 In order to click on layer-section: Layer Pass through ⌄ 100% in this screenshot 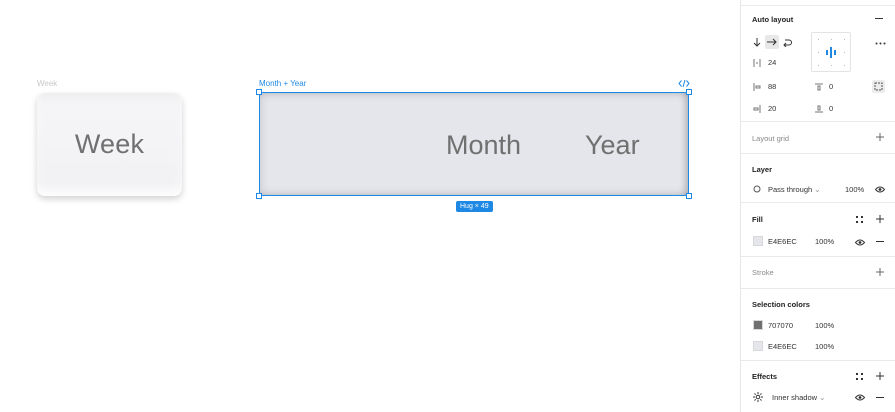, I will do `click(818, 177)`.